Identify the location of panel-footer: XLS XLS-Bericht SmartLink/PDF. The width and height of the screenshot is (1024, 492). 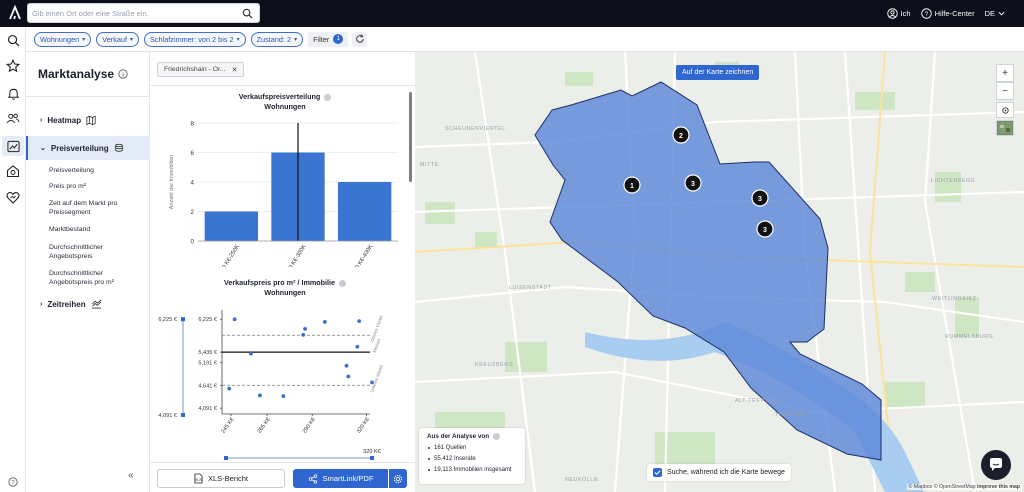
(282, 477).